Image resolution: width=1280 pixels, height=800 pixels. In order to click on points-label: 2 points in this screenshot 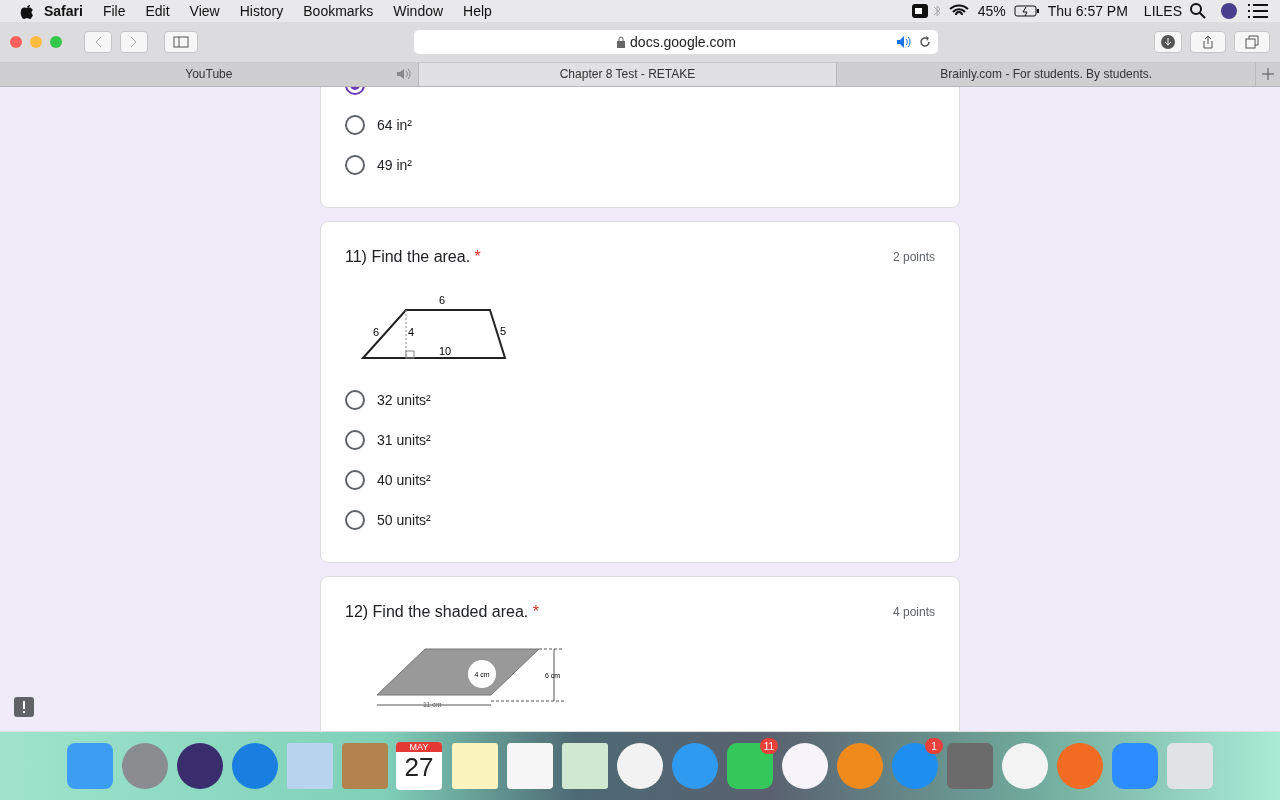, I will do `click(913, 256)`.